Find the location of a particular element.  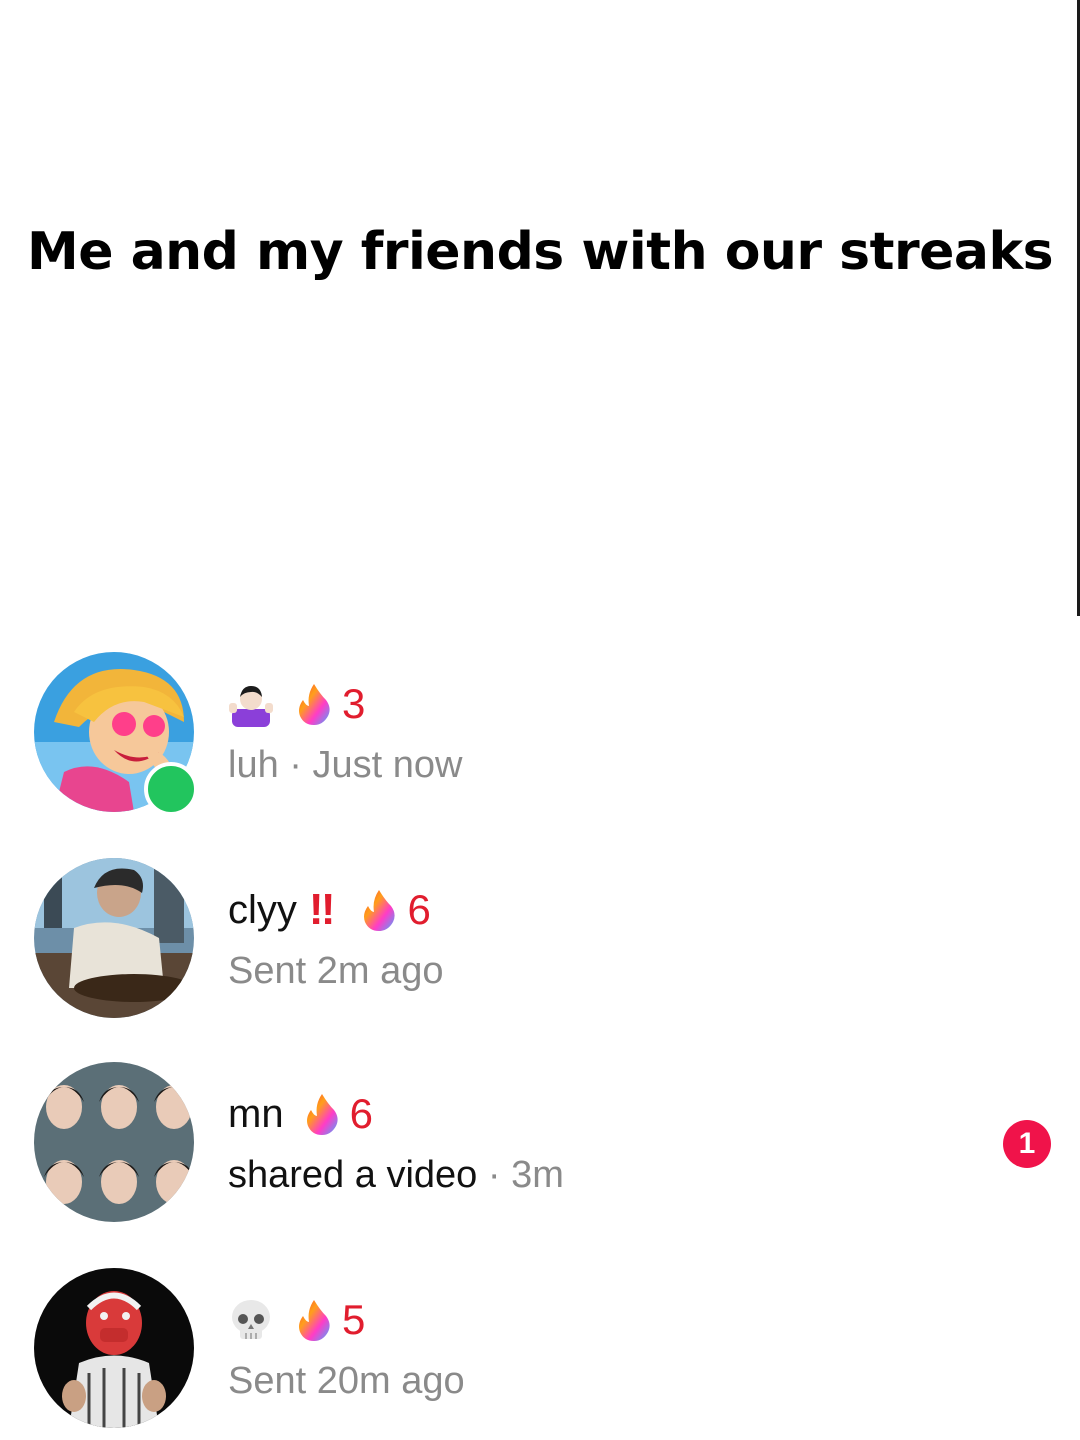

unread-count-badge: 1 is located at coordinates (1027, 1144).